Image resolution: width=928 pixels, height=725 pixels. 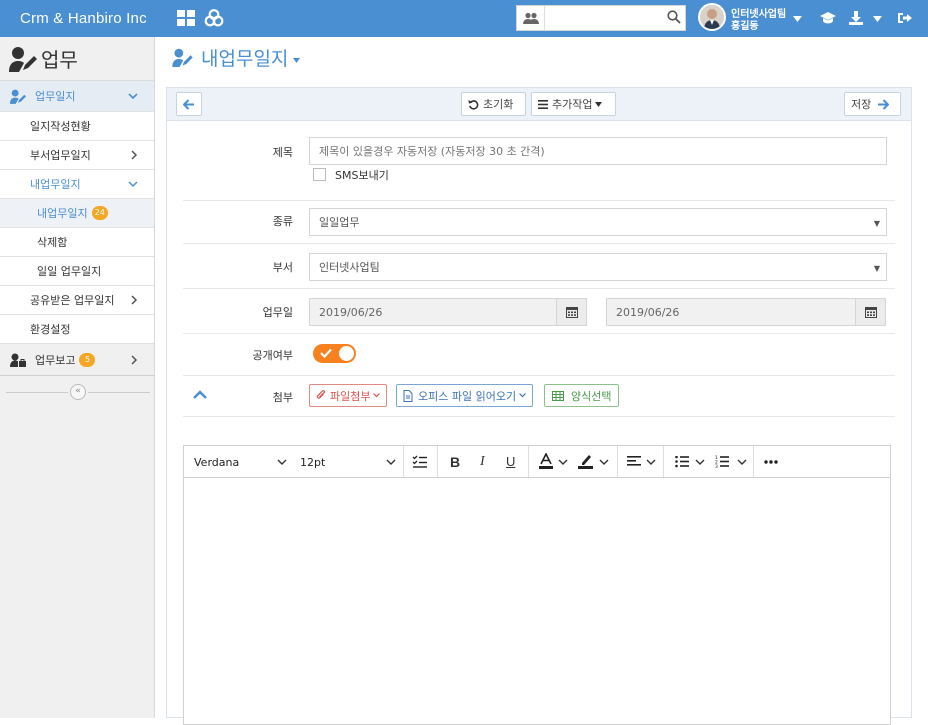 What do you see at coordinates (60, 155) in the screenshot?
I see `sidebar-item-label: 부서업무일지` at bounding box center [60, 155].